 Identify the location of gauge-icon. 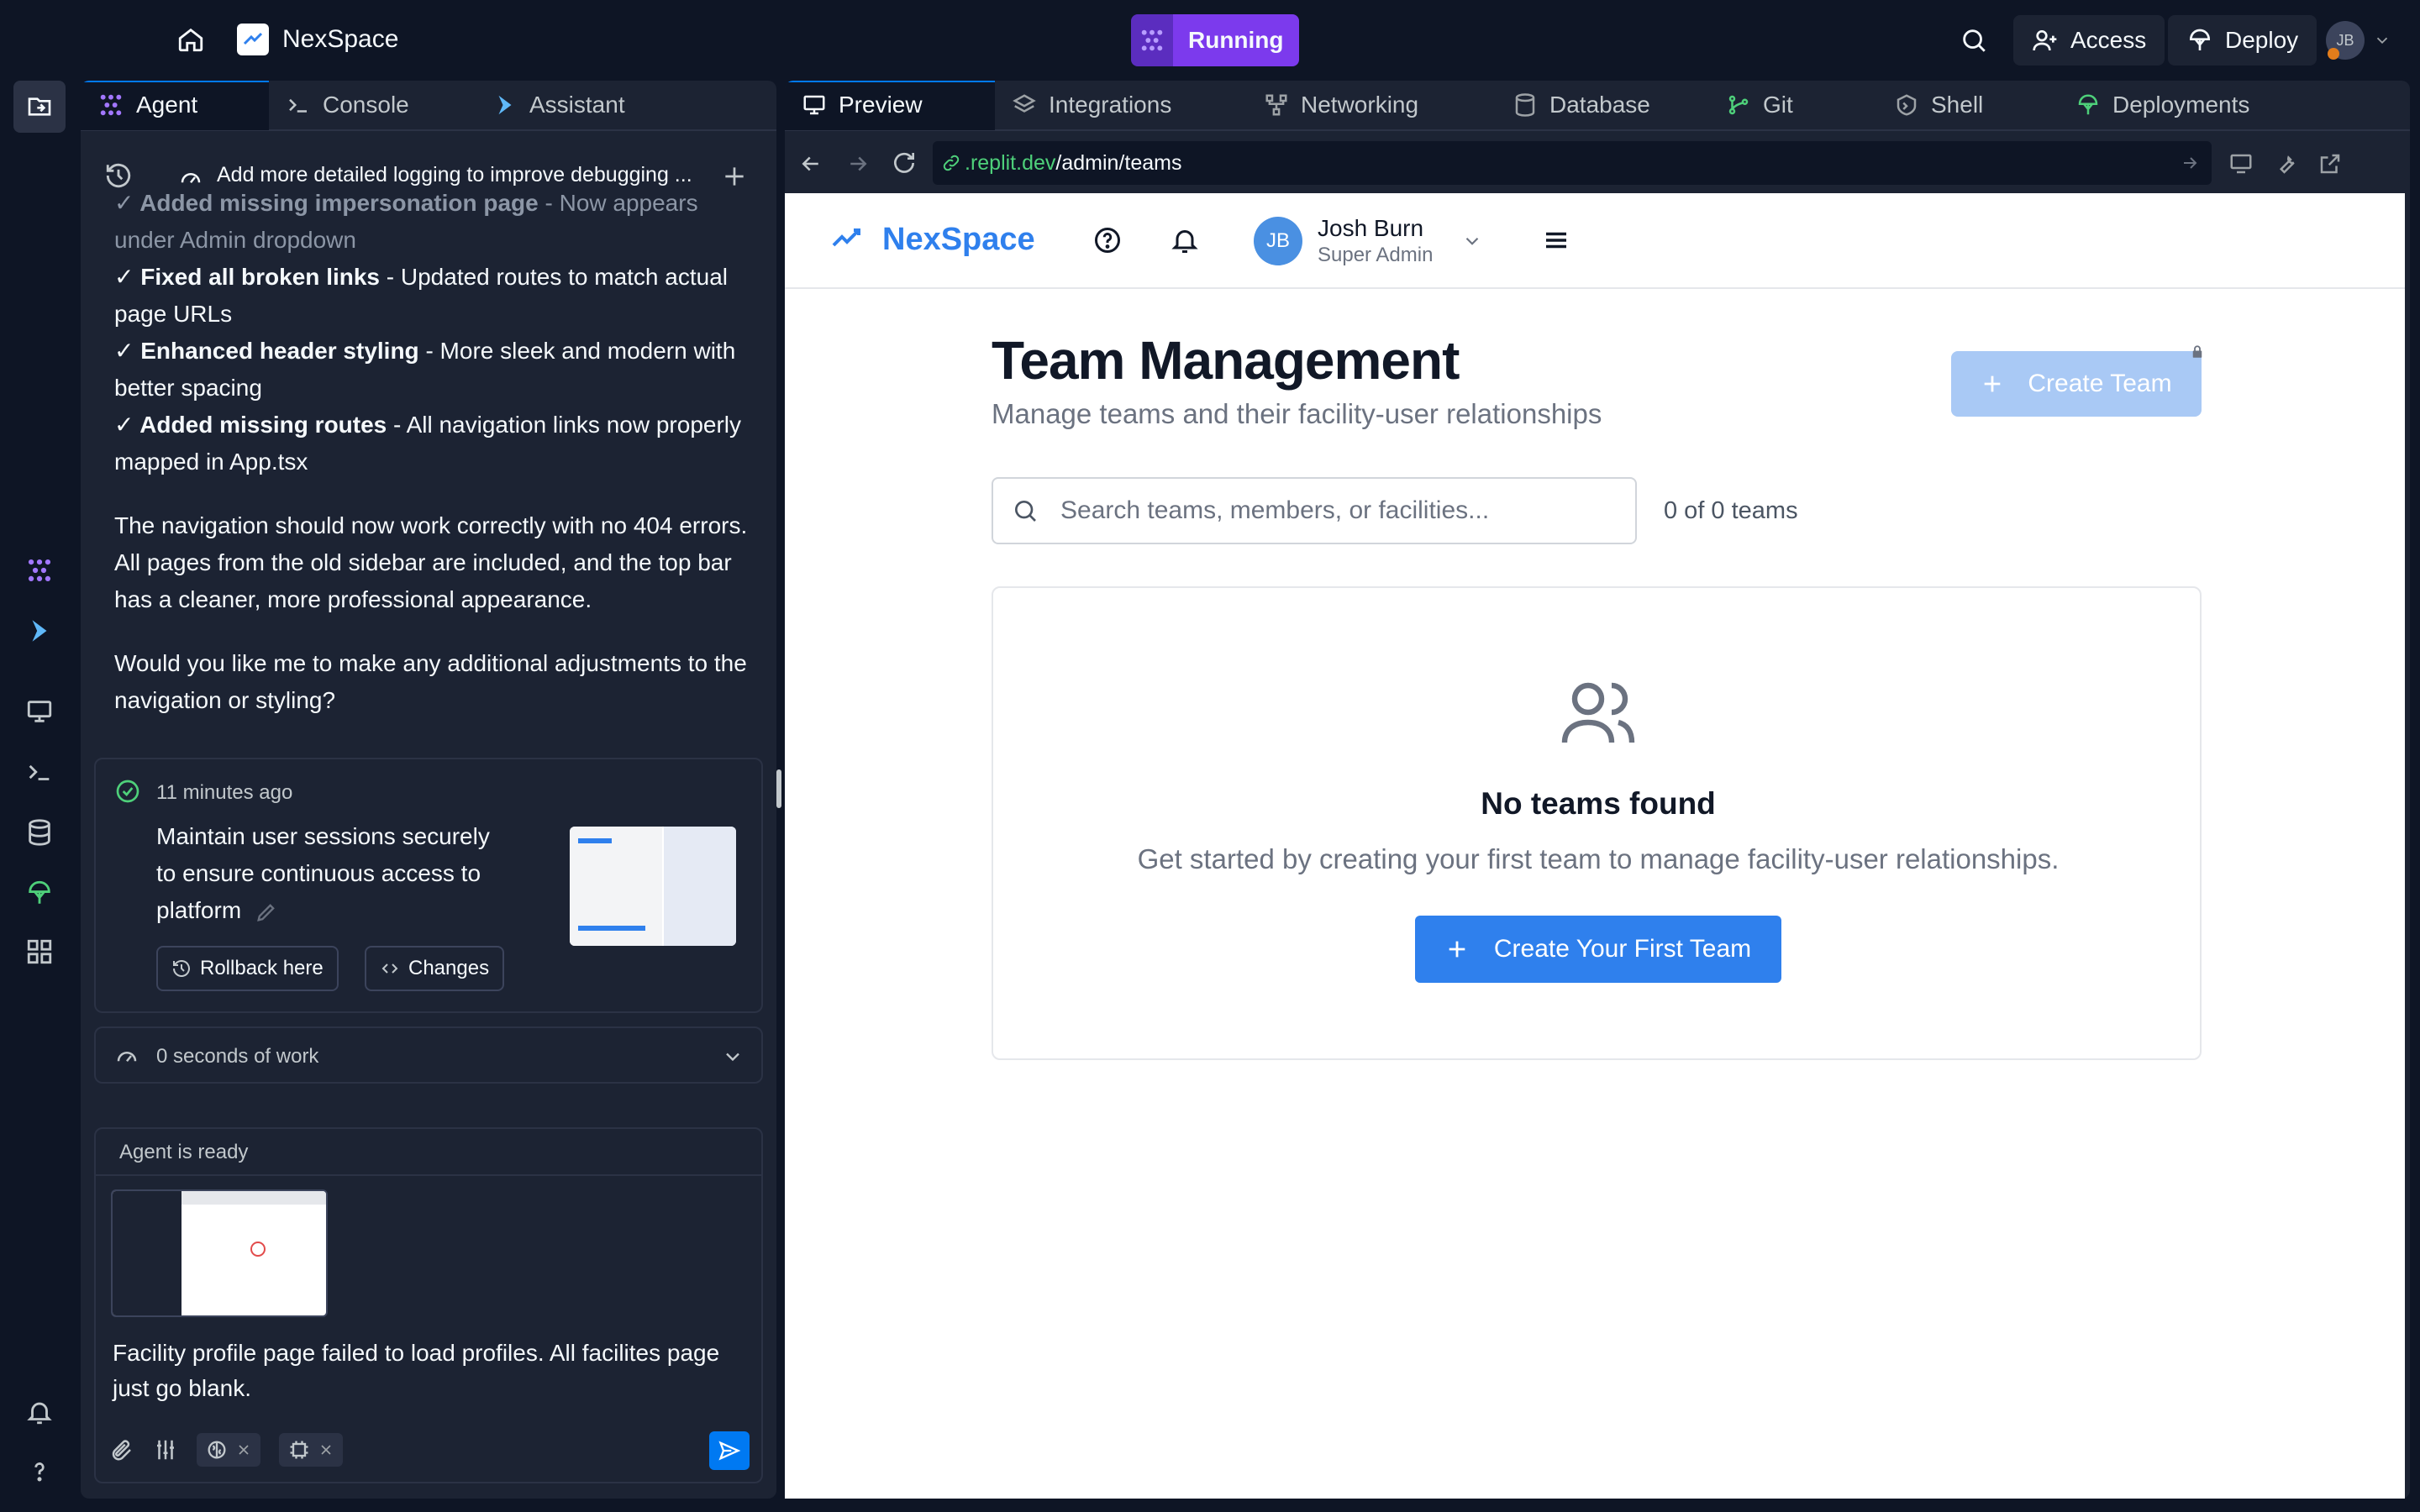
(127, 1055).